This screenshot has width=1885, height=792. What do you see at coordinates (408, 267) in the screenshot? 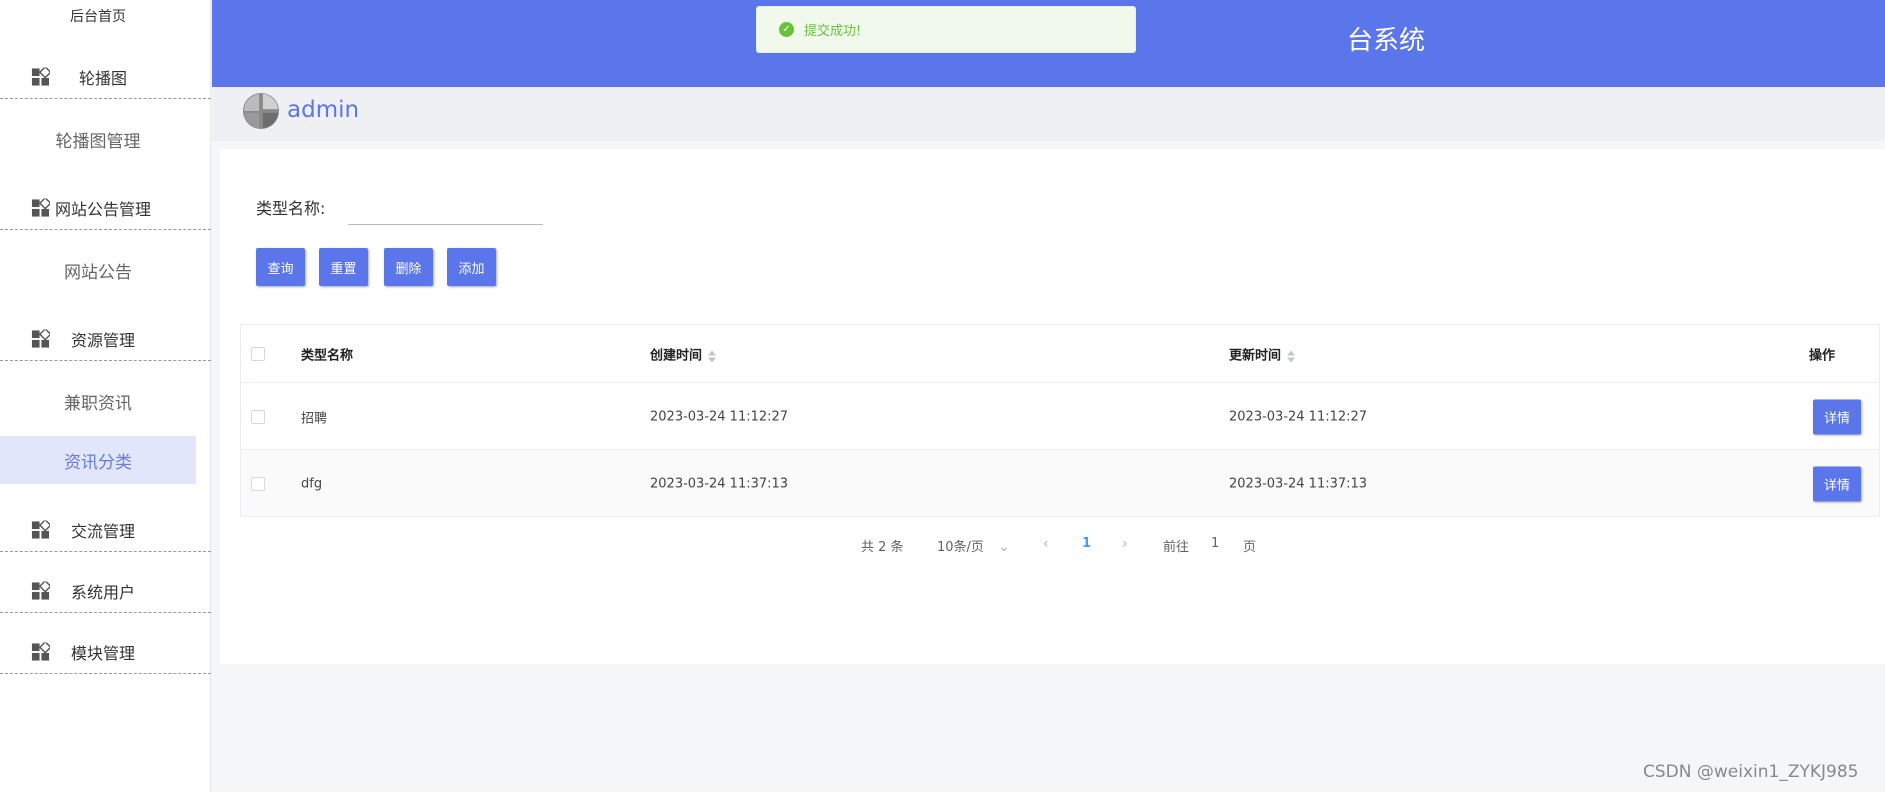
I see `delete-button: 删除` at bounding box center [408, 267].